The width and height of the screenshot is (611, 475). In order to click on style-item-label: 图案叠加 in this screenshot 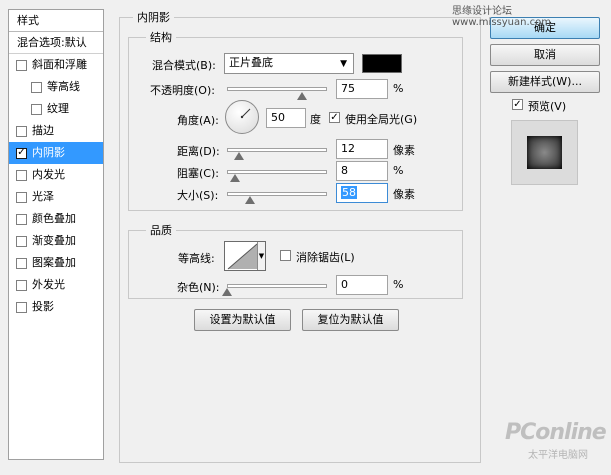, I will do `click(54, 262)`.